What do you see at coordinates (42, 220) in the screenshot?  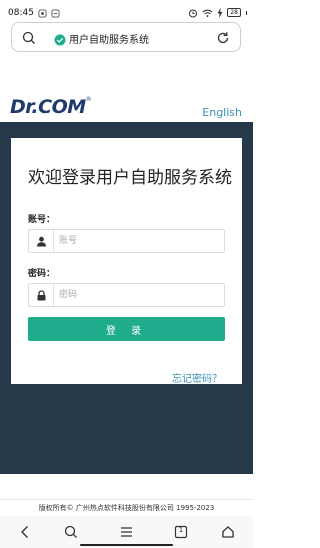 I see `account-label: 账号：` at bounding box center [42, 220].